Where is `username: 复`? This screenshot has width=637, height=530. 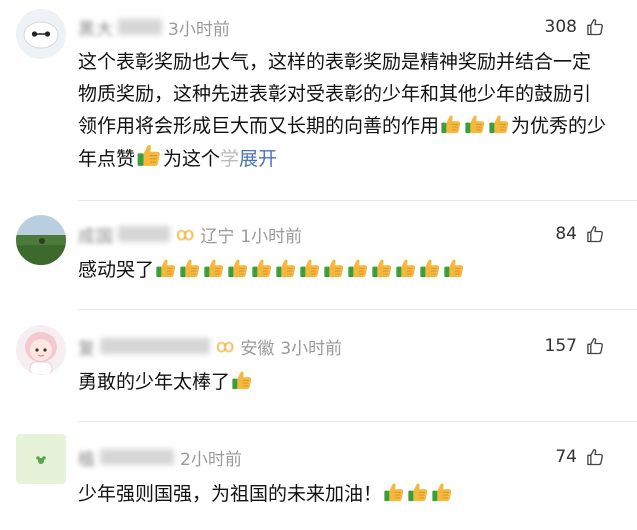
username: 复 is located at coordinates (87, 346).